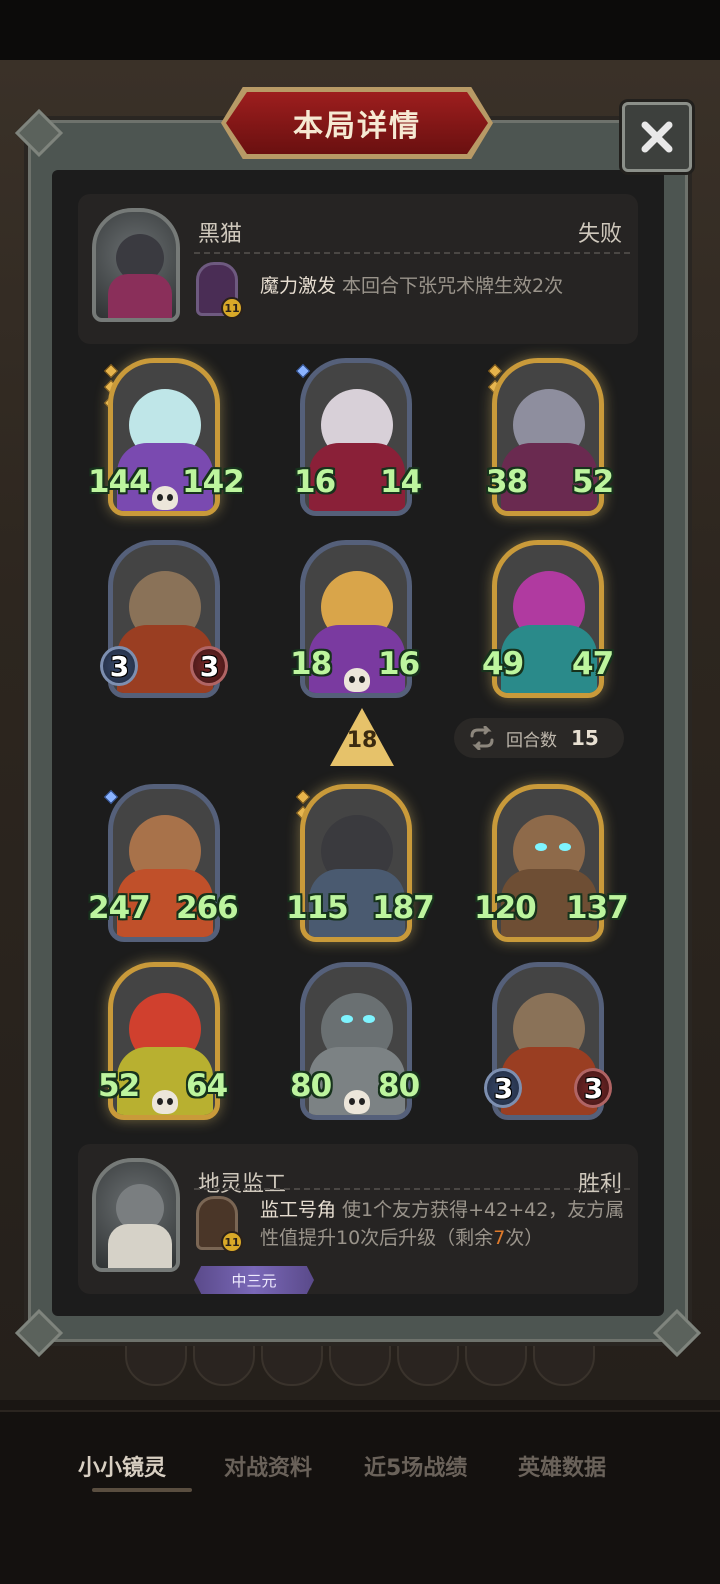  I want to click on minion-attack: 80, so click(311, 1086).